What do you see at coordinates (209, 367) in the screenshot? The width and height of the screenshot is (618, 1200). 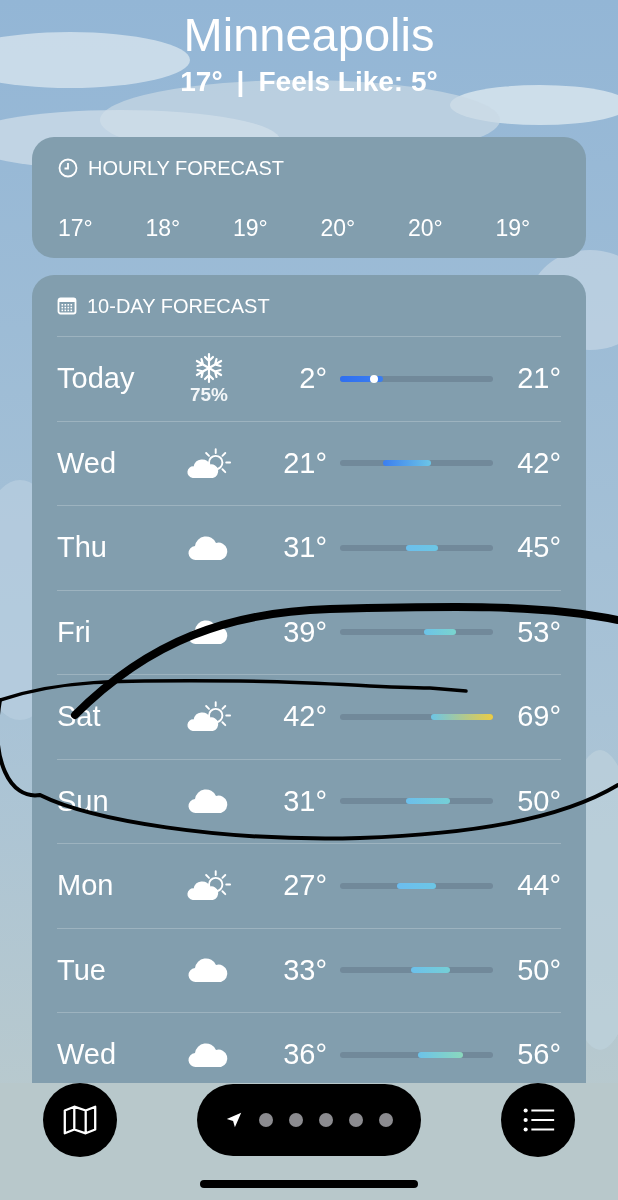 I see `snowflake-icon` at bounding box center [209, 367].